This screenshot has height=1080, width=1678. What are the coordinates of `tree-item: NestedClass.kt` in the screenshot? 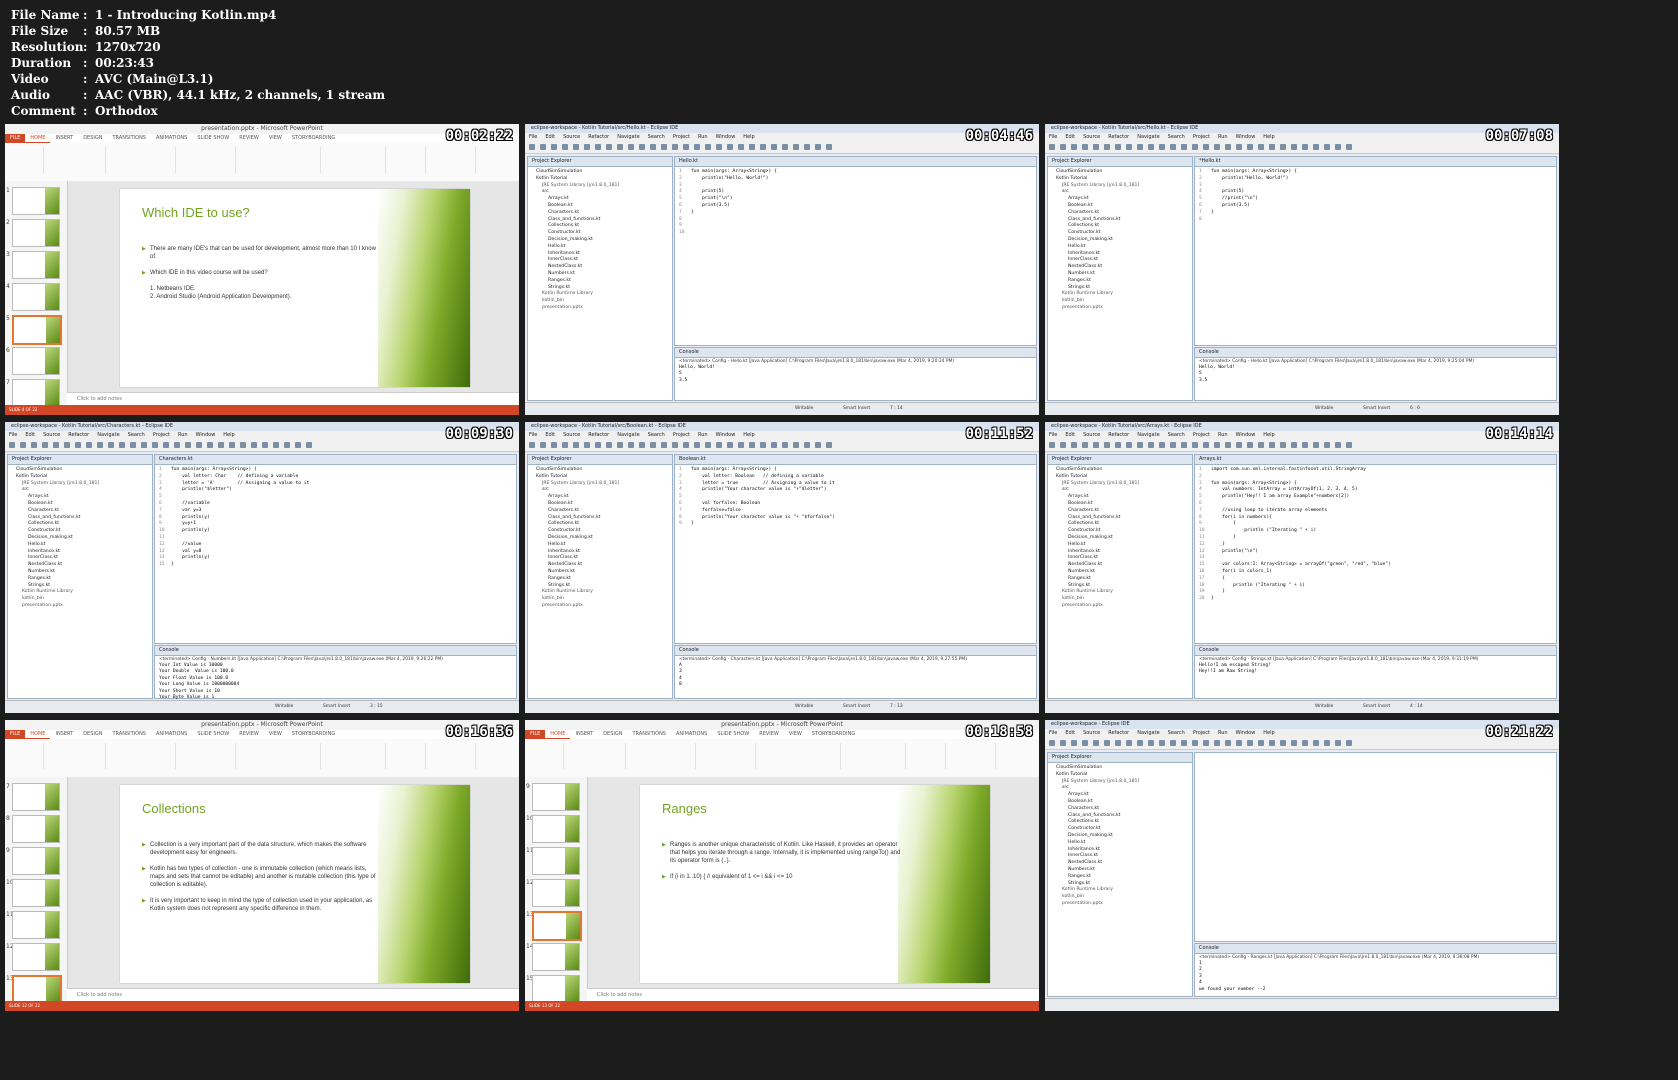 It's located at (1121, 267).